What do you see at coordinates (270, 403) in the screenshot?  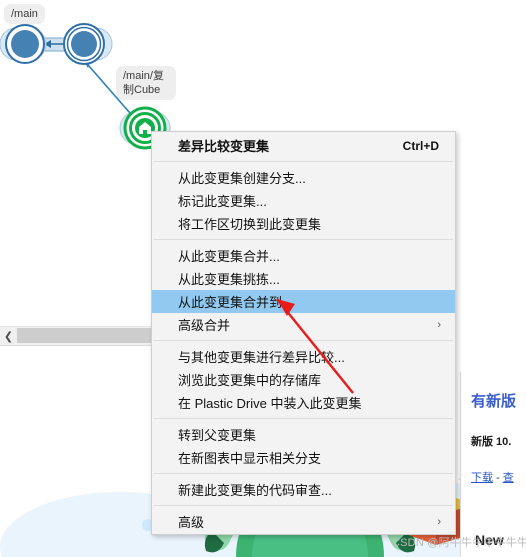 I see `menu-item-label: 在 Plastic Drive 中装入此变更集` at bounding box center [270, 403].